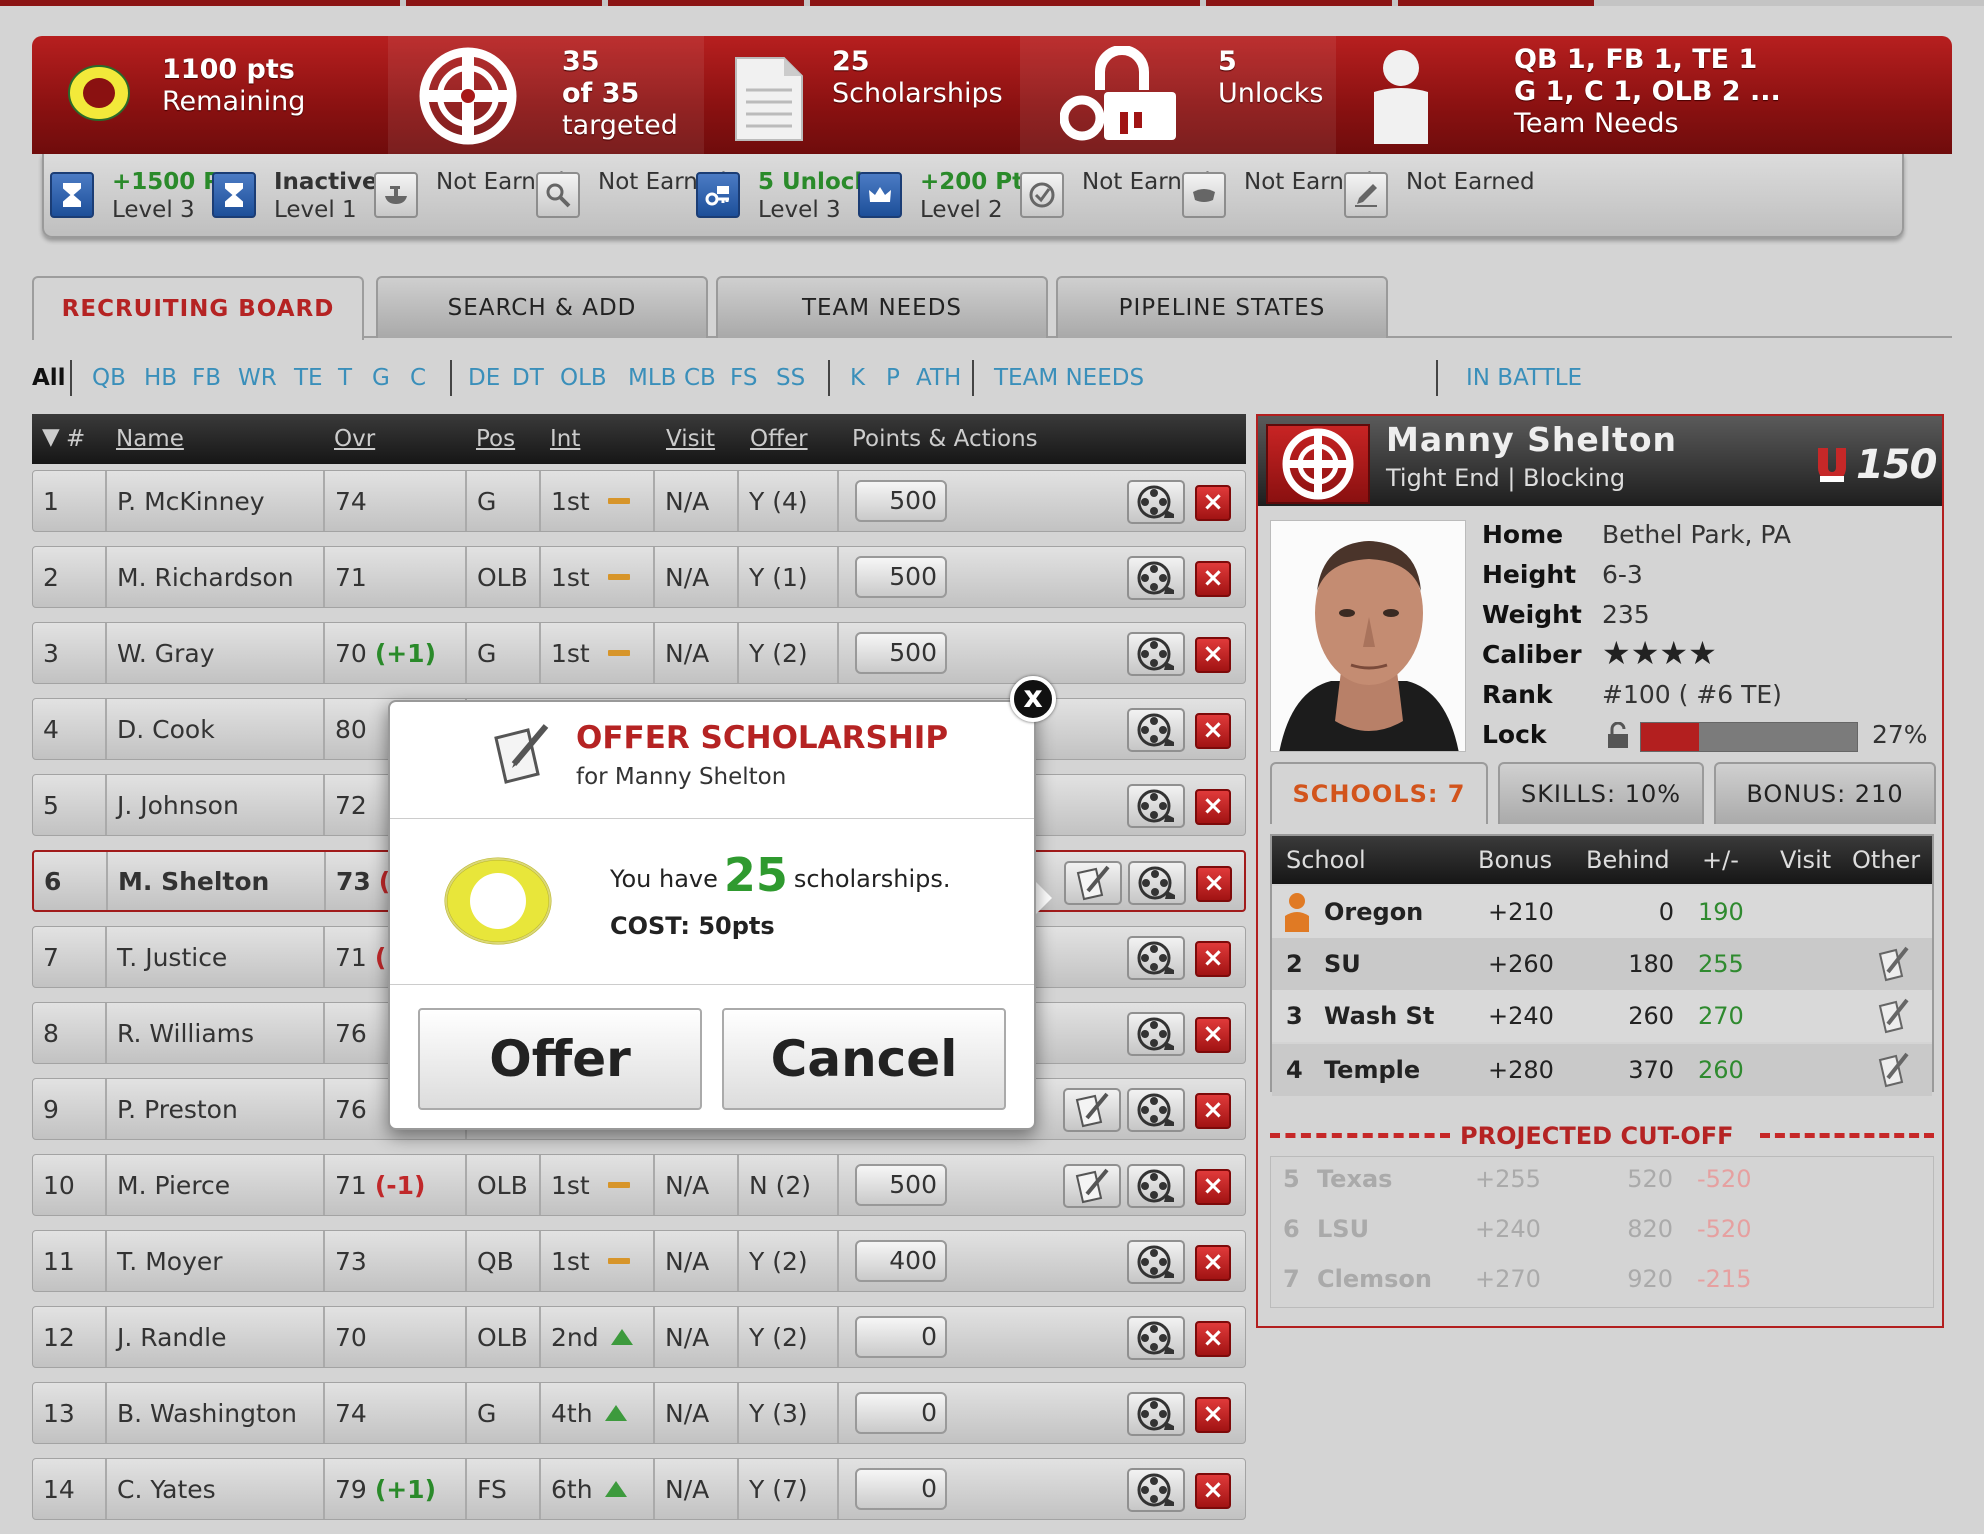 The width and height of the screenshot is (1984, 1534). What do you see at coordinates (206, 378) in the screenshot?
I see `filter-fb: FB` at bounding box center [206, 378].